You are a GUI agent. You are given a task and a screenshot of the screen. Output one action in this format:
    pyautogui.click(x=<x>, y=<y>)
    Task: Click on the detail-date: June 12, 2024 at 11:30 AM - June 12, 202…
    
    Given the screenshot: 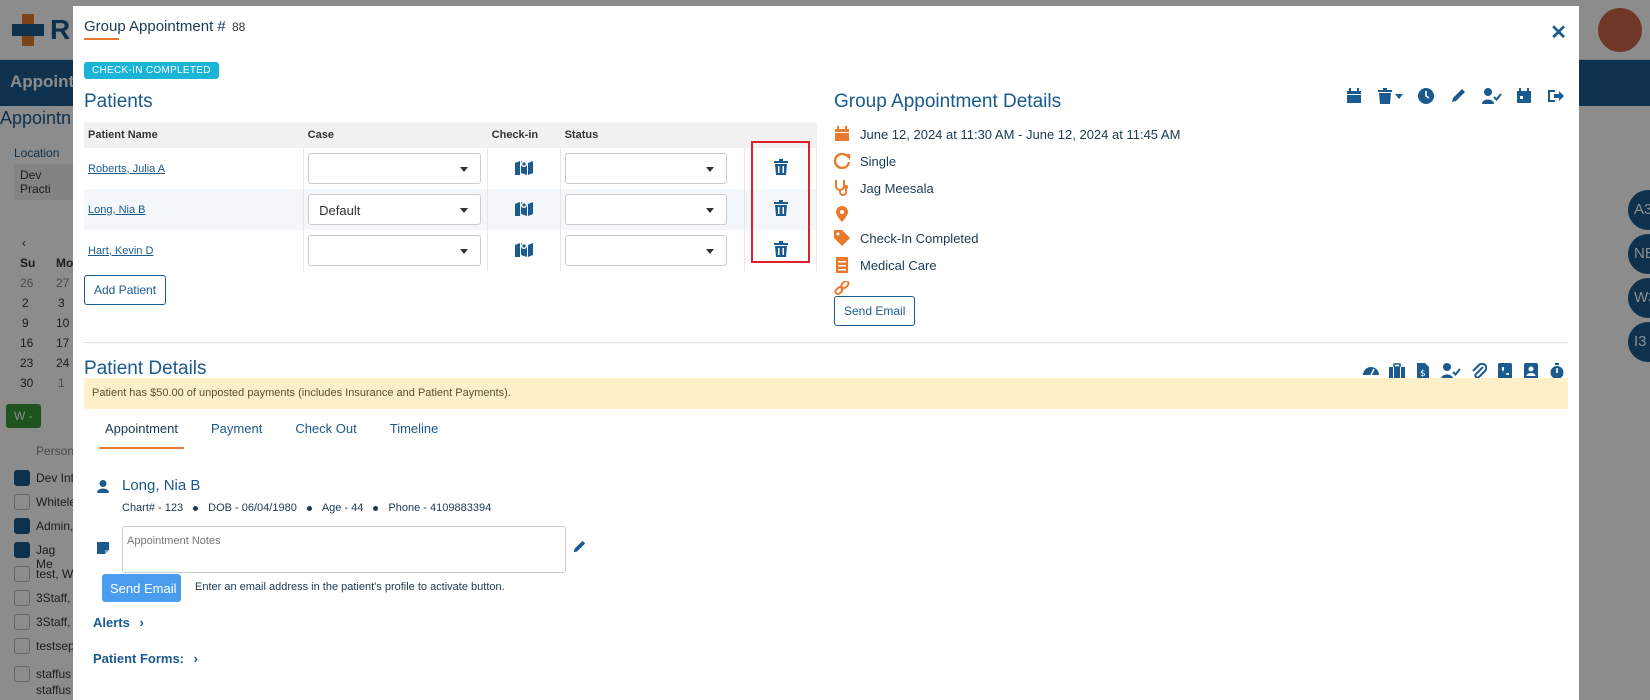 What is the action you would take?
    pyautogui.click(x=1134, y=136)
    